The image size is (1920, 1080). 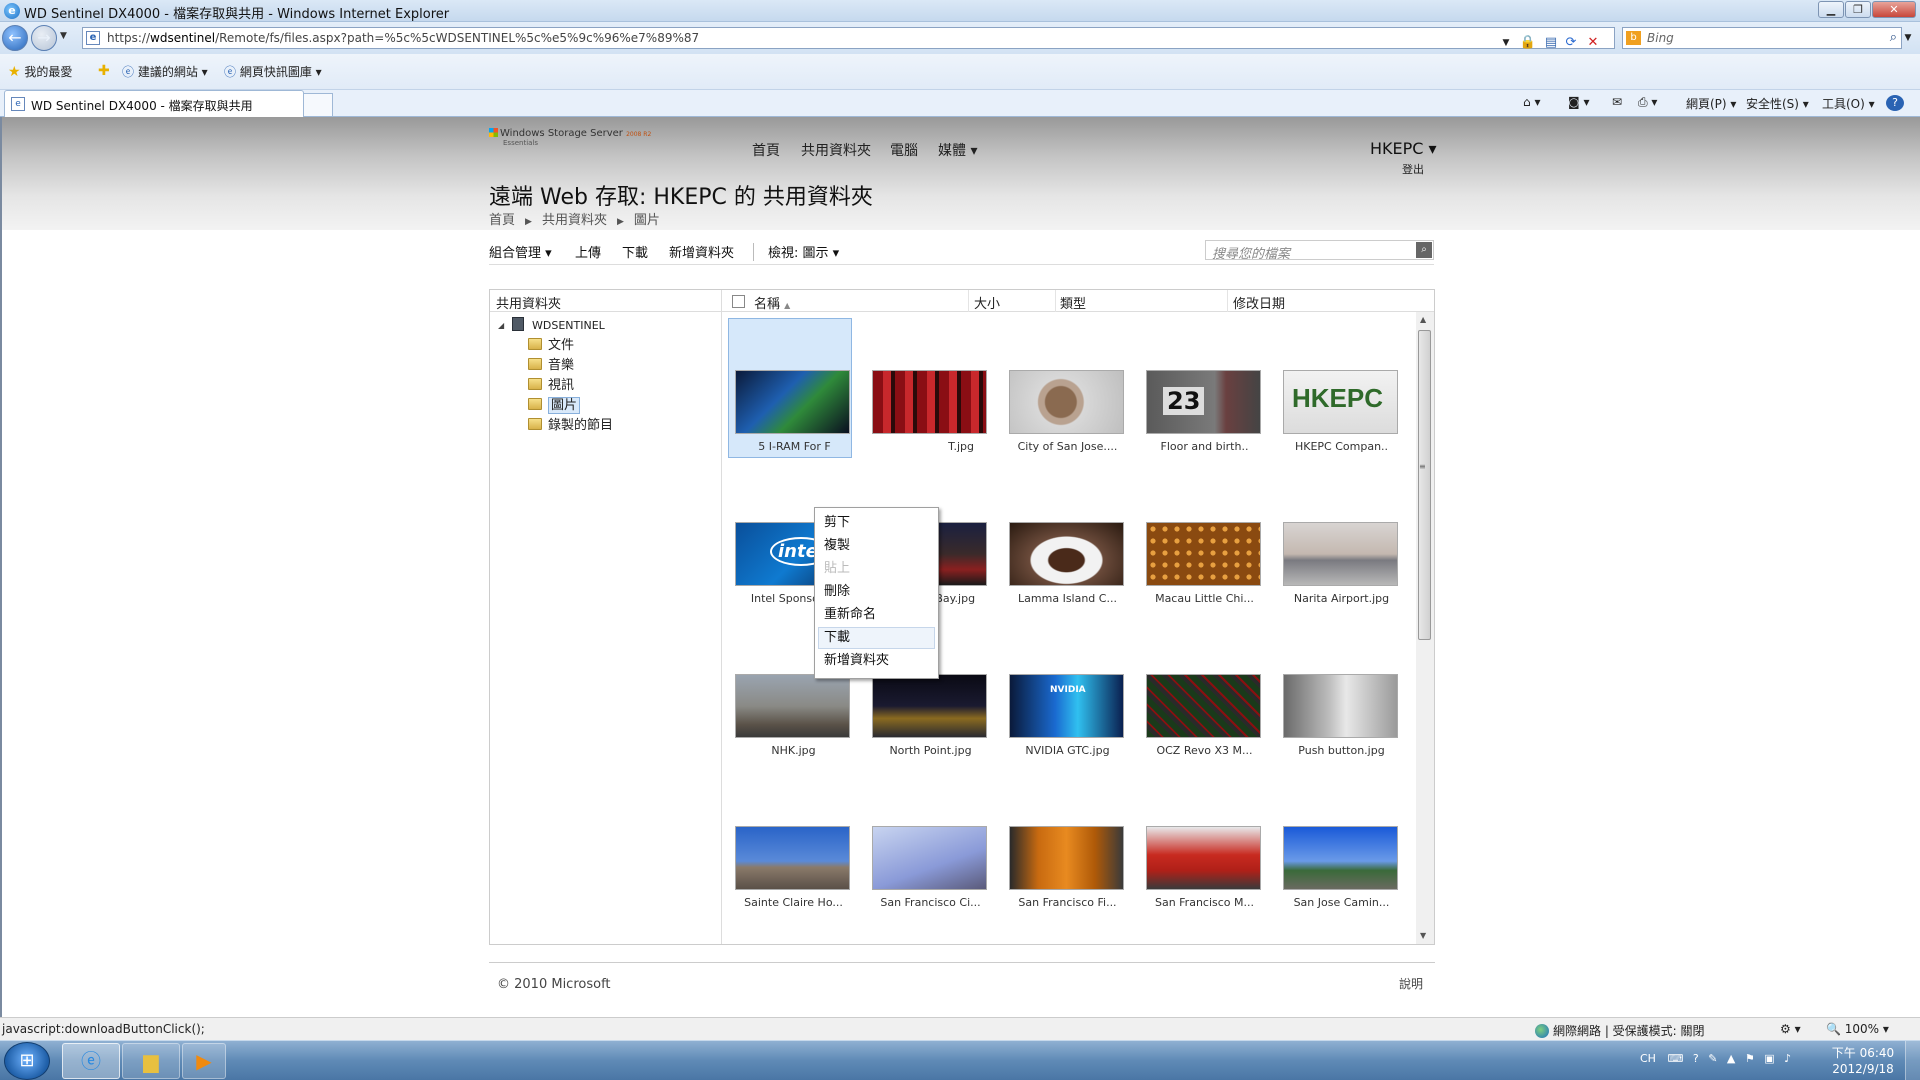 I want to click on view-menu: 檢視: 圖示 ▾, so click(x=803, y=251).